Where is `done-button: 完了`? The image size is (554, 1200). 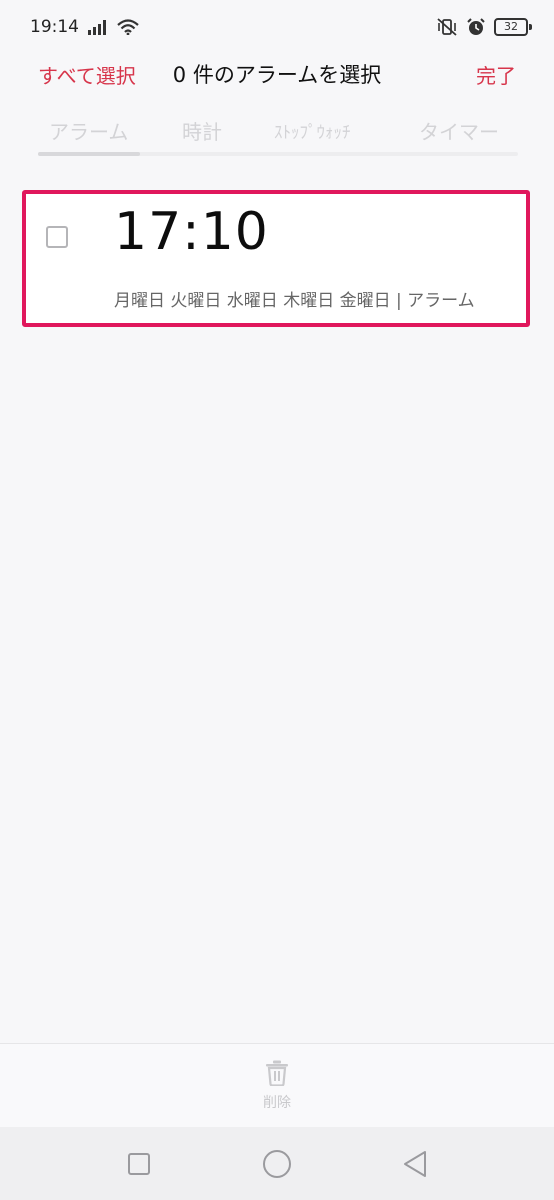
done-button: 完了 is located at coordinates (496, 74).